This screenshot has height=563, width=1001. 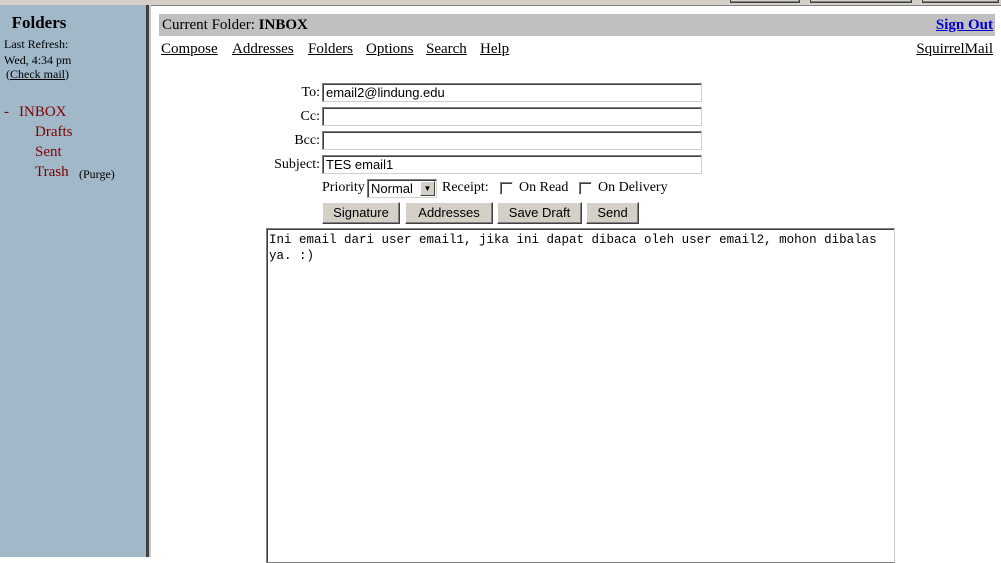 I want to click on folder-sent: Sent, so click(x=48, y=152).